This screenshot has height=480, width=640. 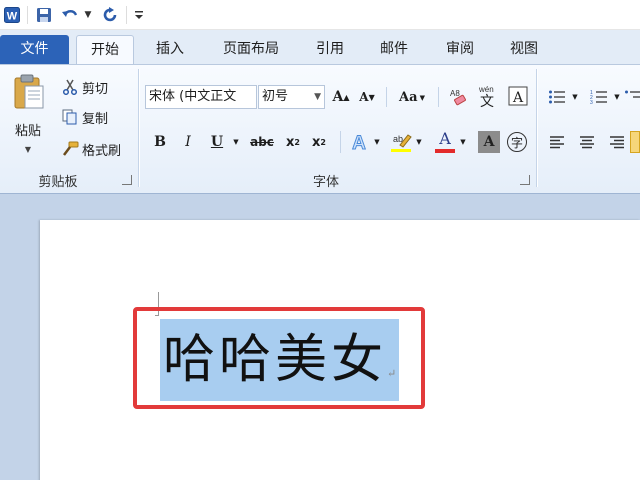 I want to click on font-size-value: 初号, so click(x=275, y=96).